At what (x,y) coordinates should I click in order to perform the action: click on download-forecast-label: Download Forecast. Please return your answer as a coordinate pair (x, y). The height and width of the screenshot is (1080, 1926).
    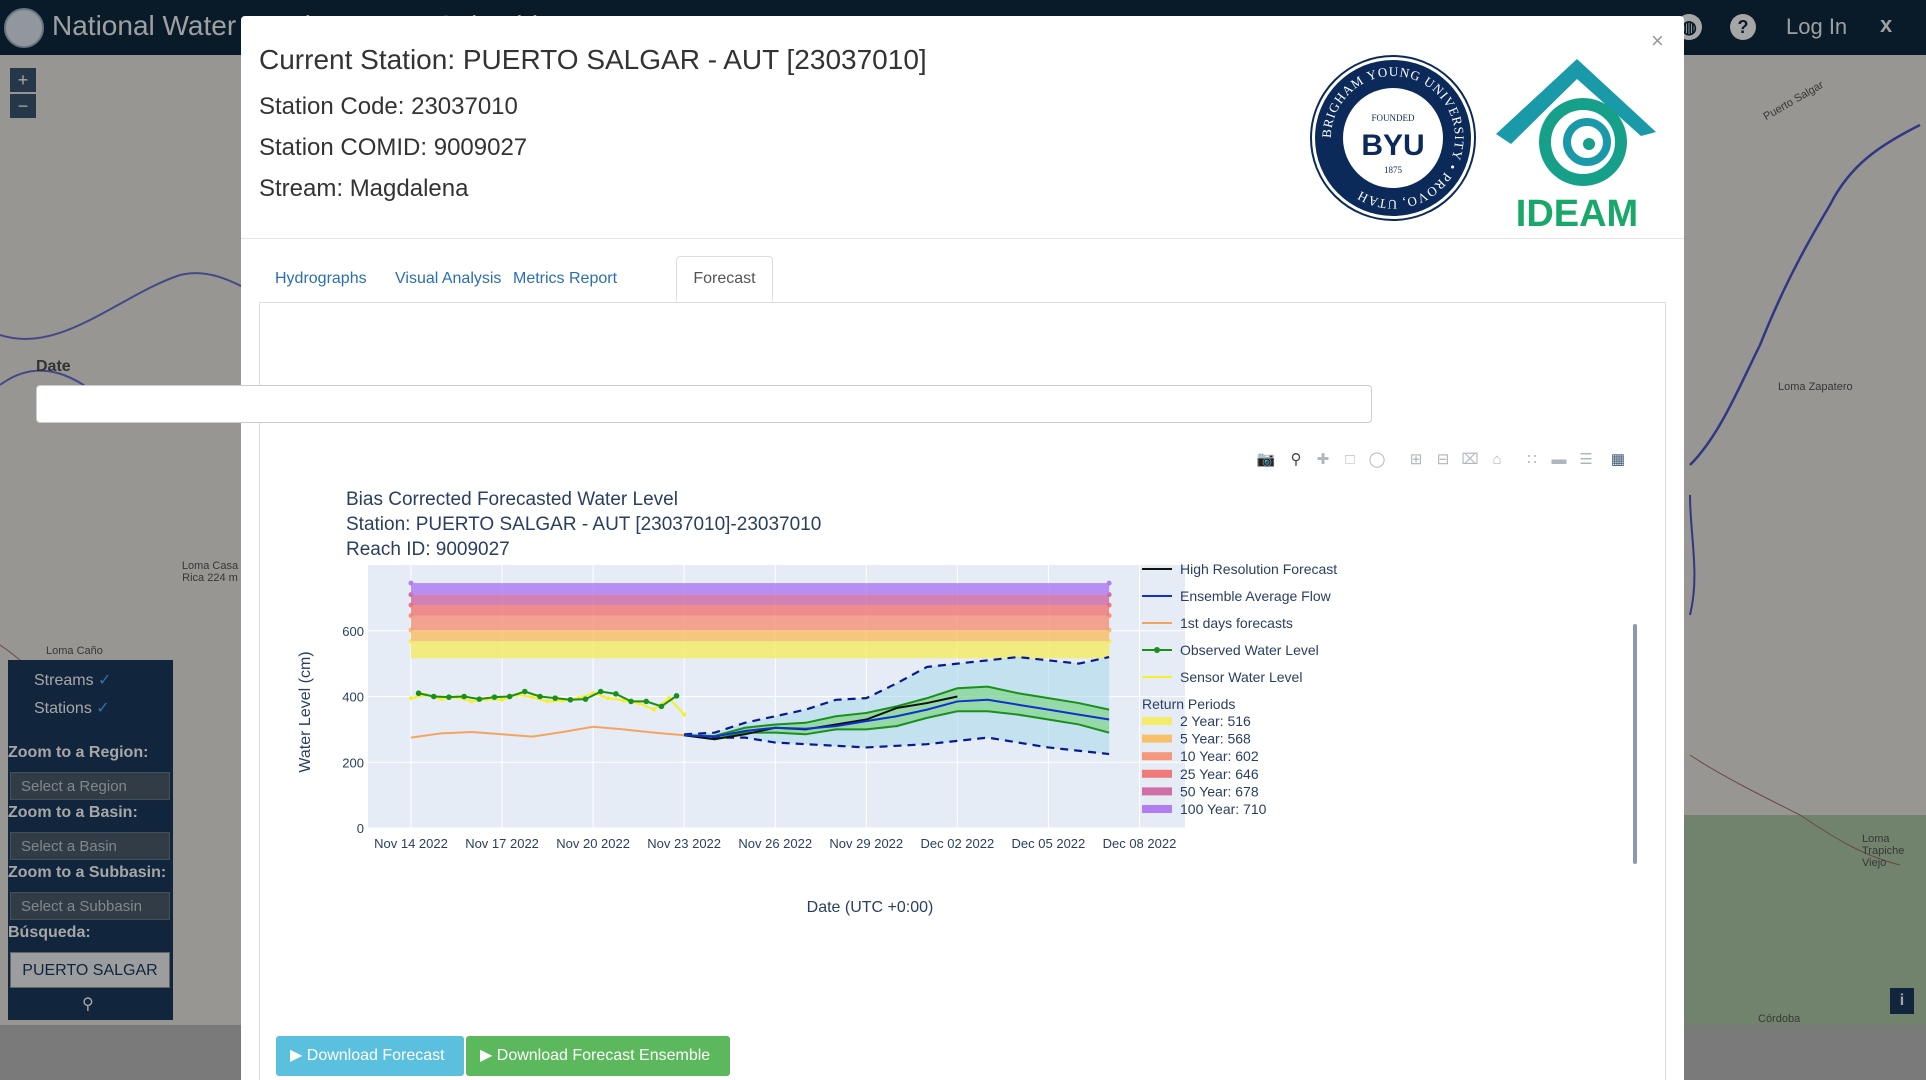
    Looking at the image, I should click on (375, 1055).